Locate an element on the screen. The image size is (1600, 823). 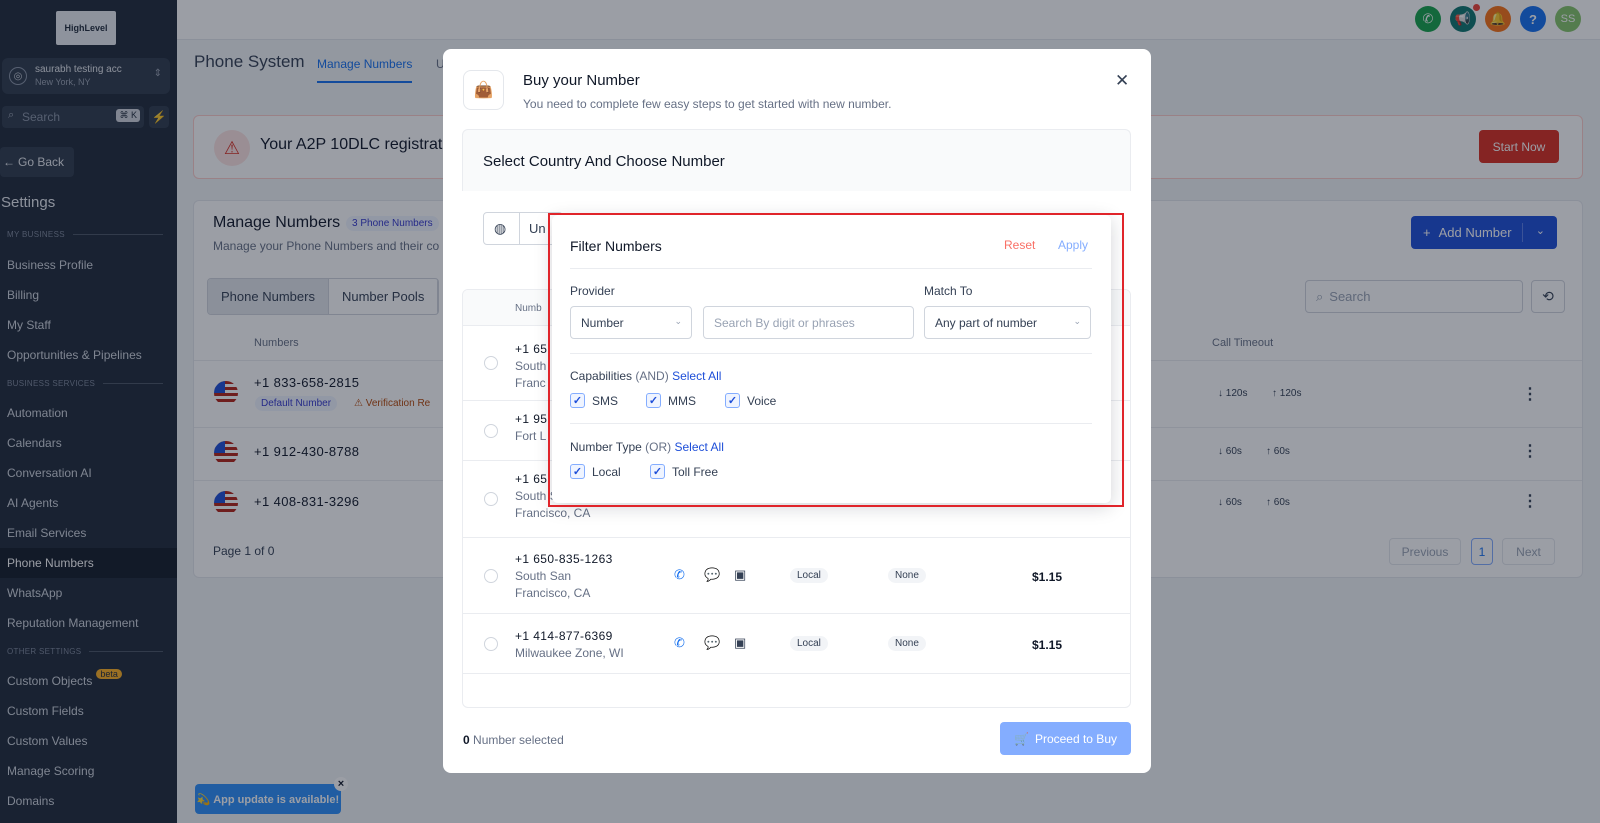
number-location: South San is located at coordinates (543, 576).